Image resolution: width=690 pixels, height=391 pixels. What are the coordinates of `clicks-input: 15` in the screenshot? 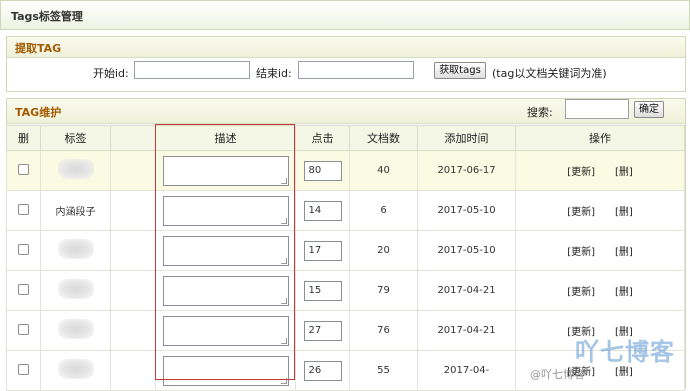 It's located at (322, 290).